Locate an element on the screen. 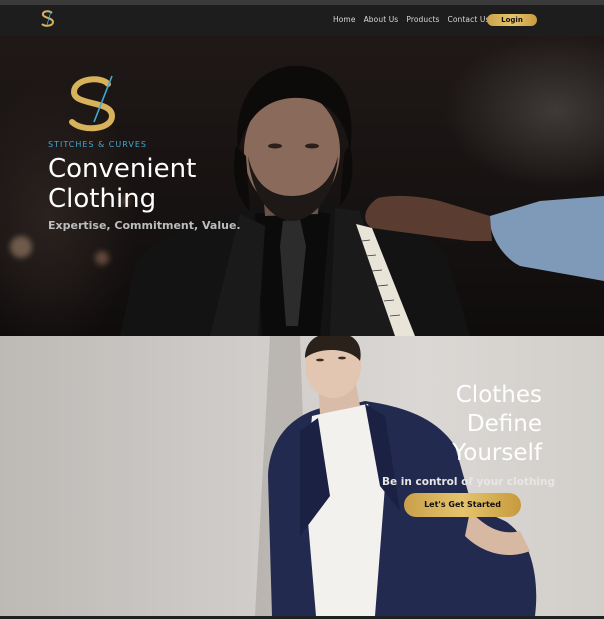  get-started-button: Let's Get Started is located at coordinates (462, 505).